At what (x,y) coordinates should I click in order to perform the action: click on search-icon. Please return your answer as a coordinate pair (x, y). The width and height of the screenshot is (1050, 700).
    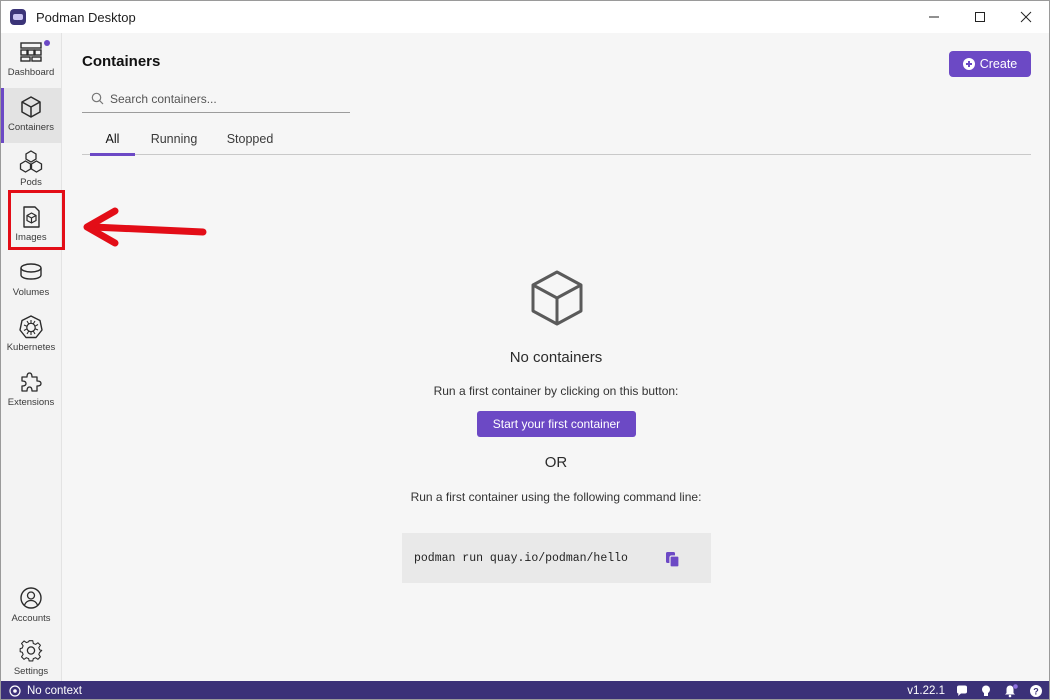
    Looking at the image, I should click on (97, 98).